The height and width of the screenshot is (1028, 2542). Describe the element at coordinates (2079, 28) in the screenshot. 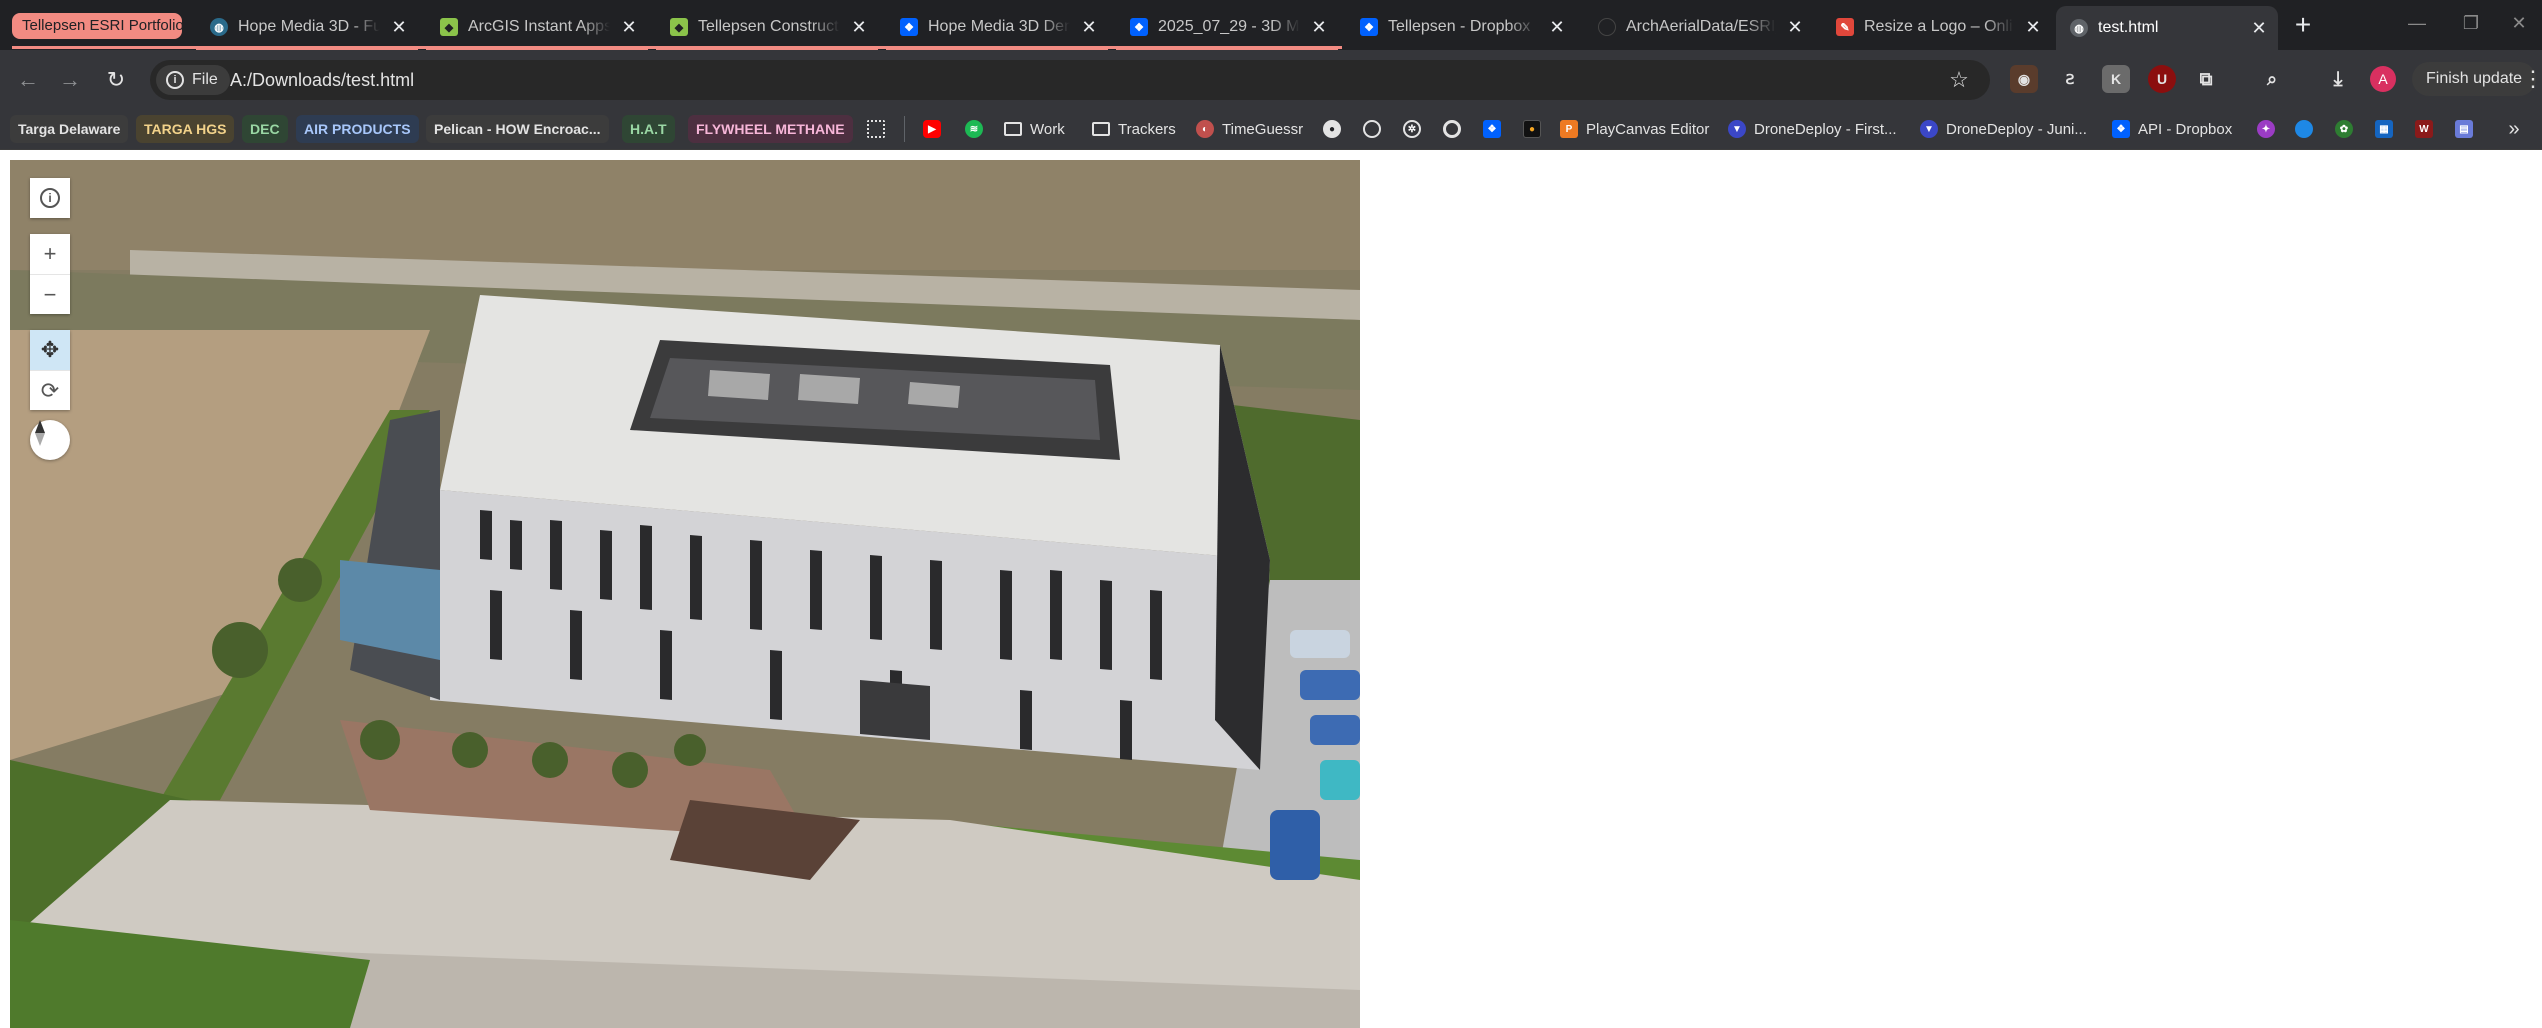

I see `globe-icon: ◍` at that location.